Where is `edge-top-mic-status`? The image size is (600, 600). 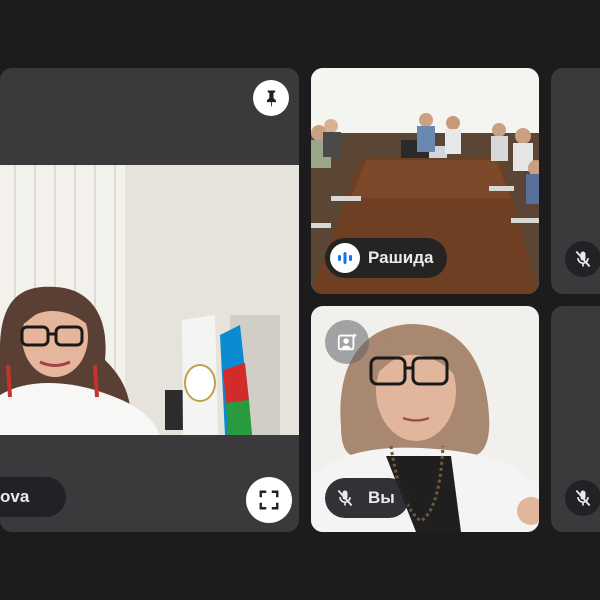
edge-top-mic-status is located at coordinates (582, 259).